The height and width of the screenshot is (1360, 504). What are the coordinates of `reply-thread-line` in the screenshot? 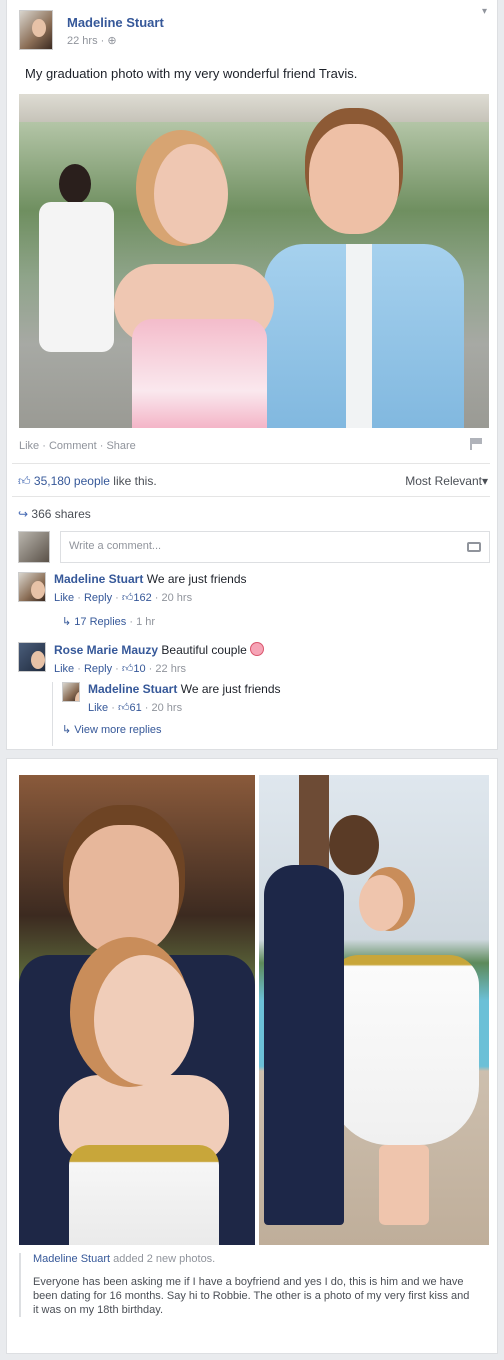 It's located at (52, 714).